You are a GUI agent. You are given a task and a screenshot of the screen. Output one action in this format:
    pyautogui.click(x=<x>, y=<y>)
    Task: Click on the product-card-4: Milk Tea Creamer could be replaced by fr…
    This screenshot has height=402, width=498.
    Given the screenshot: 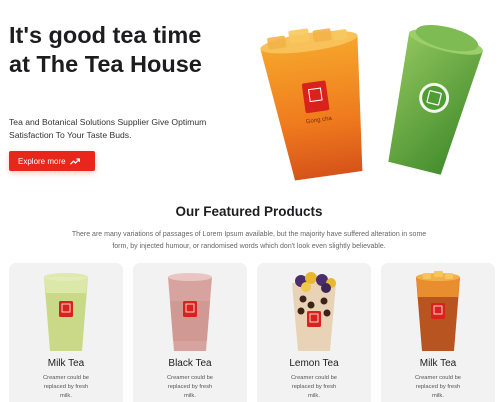 What is the action you would take?
    pyautogui.click(x=438, y=332)
    